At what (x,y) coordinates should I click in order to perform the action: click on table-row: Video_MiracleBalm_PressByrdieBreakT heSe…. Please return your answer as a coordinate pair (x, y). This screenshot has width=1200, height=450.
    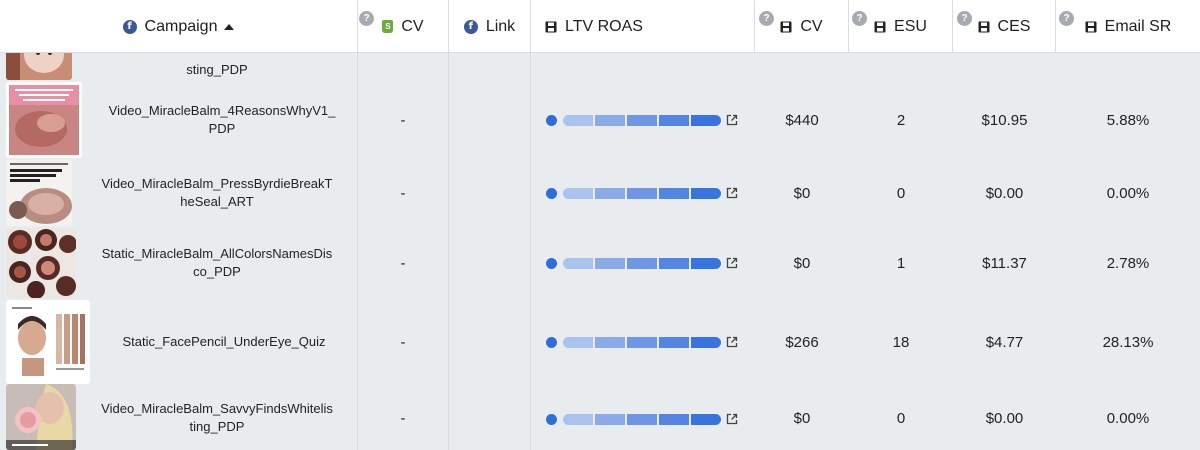
    Looking at the image, I should click on (600, 193).